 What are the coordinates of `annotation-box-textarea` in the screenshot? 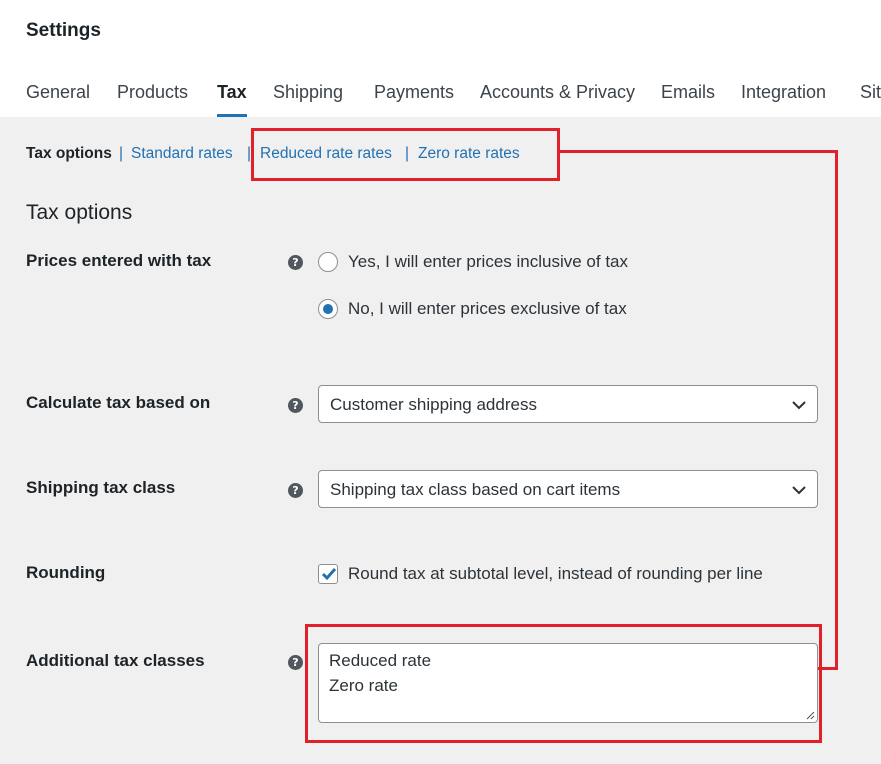 It's located at (563, 683).